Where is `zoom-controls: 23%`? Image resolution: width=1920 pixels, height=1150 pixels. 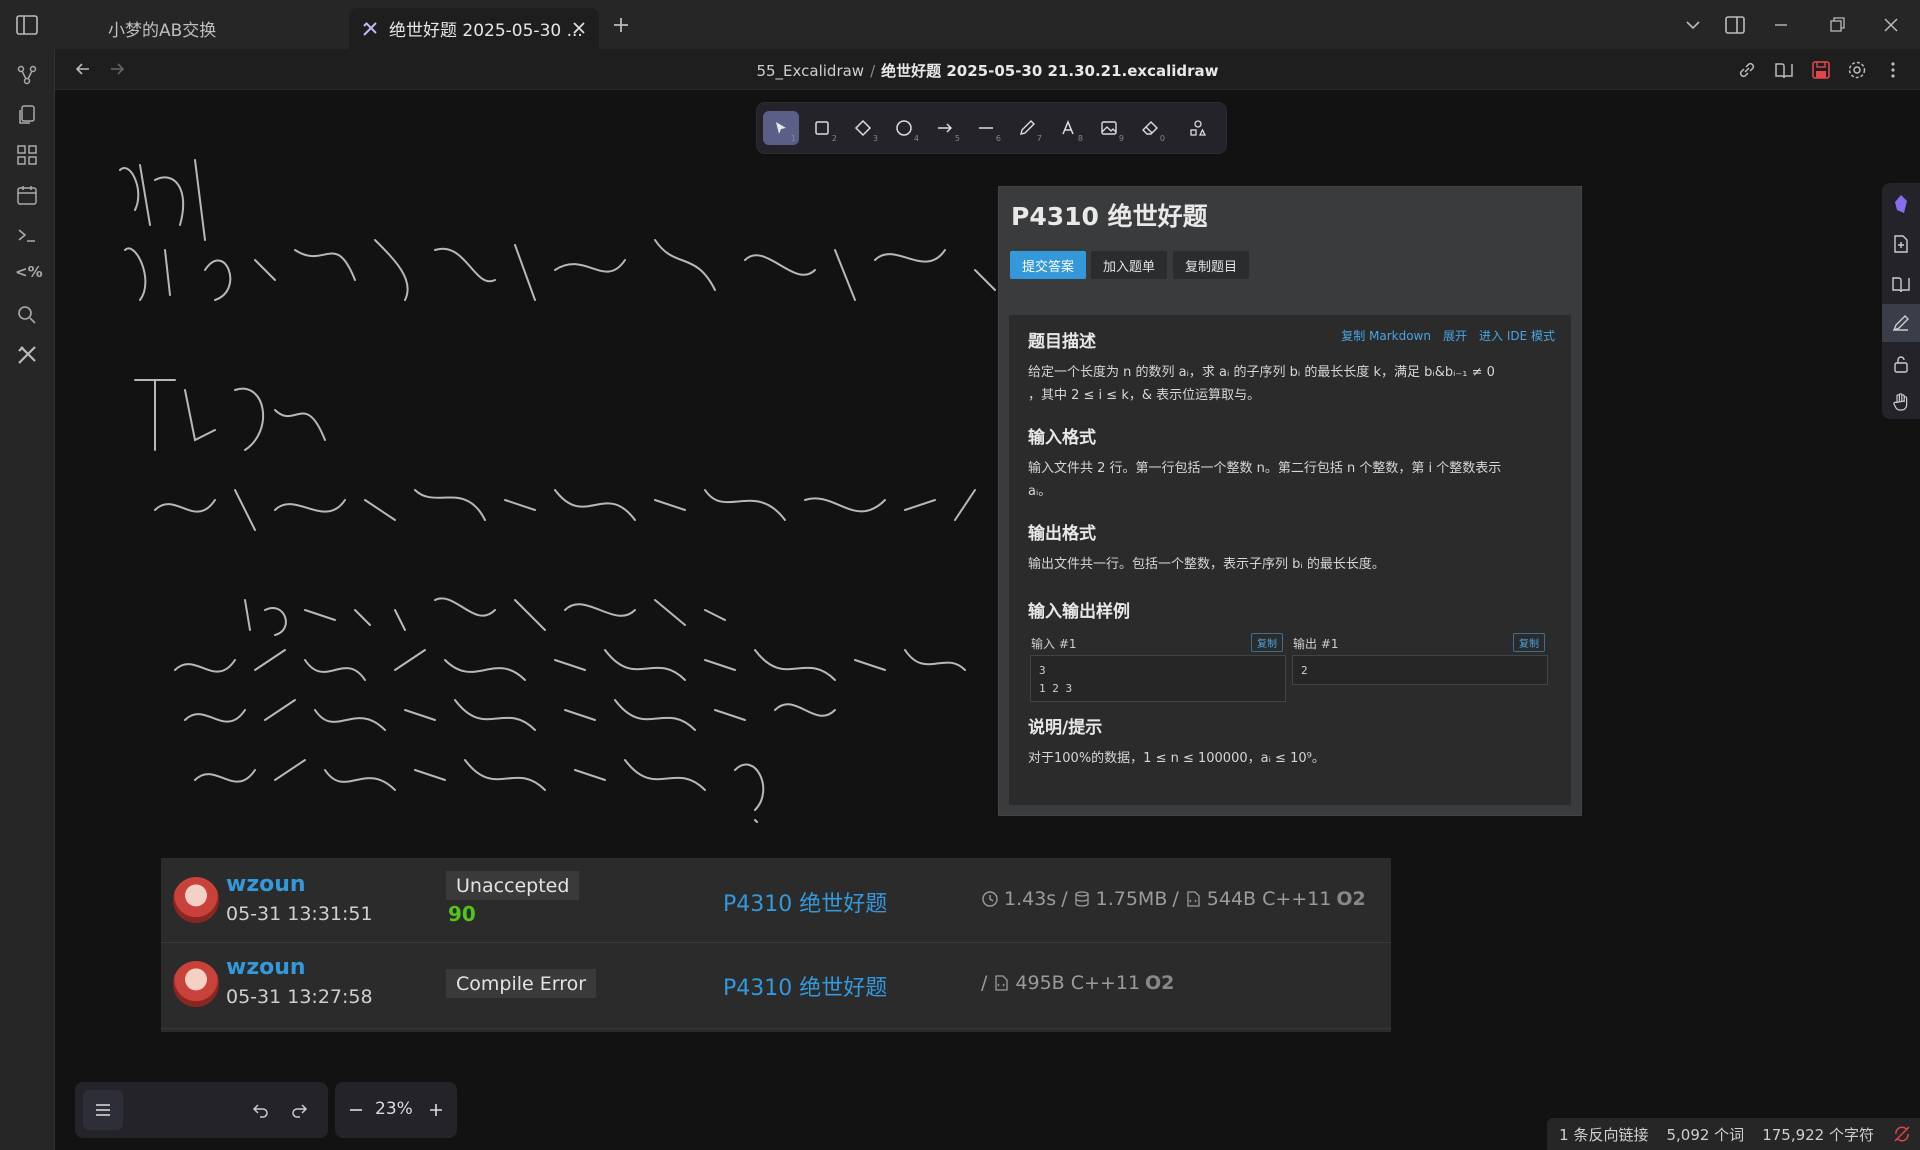 zoom-controls: 23% is located at coordinates (396, 1110).